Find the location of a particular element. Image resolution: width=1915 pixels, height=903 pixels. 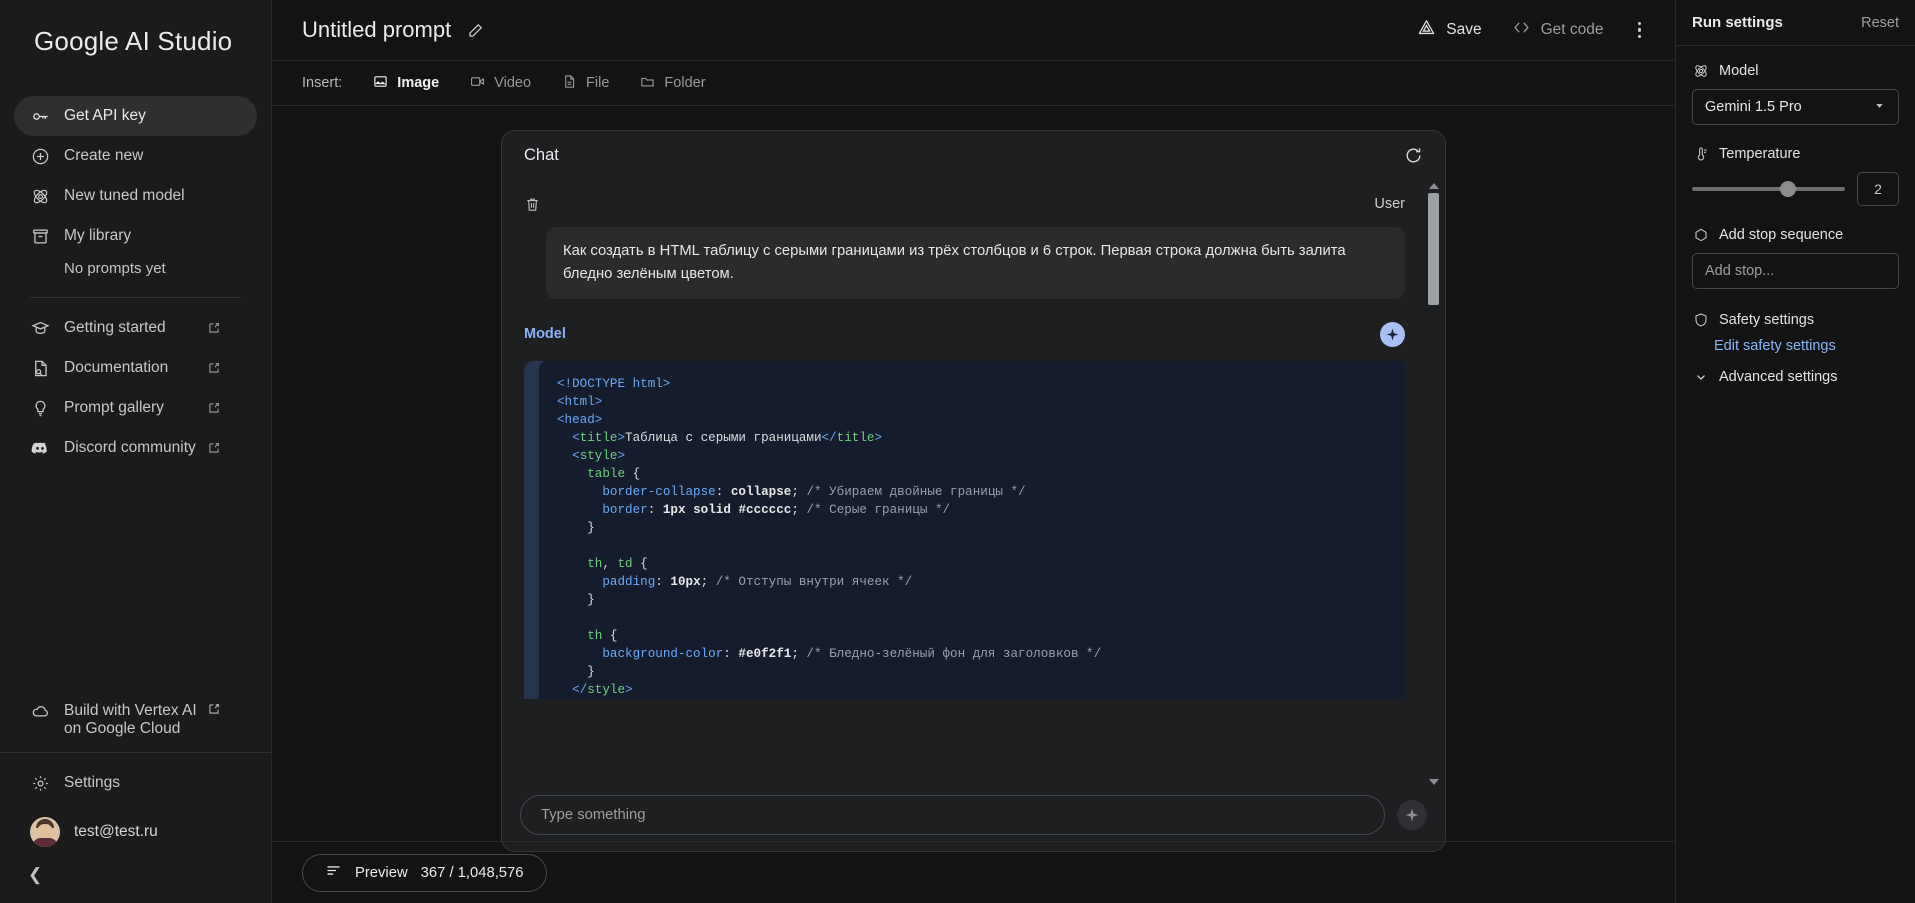

advanced-settings-toggle: Advanced settings is located at coordinates (1795, 376).